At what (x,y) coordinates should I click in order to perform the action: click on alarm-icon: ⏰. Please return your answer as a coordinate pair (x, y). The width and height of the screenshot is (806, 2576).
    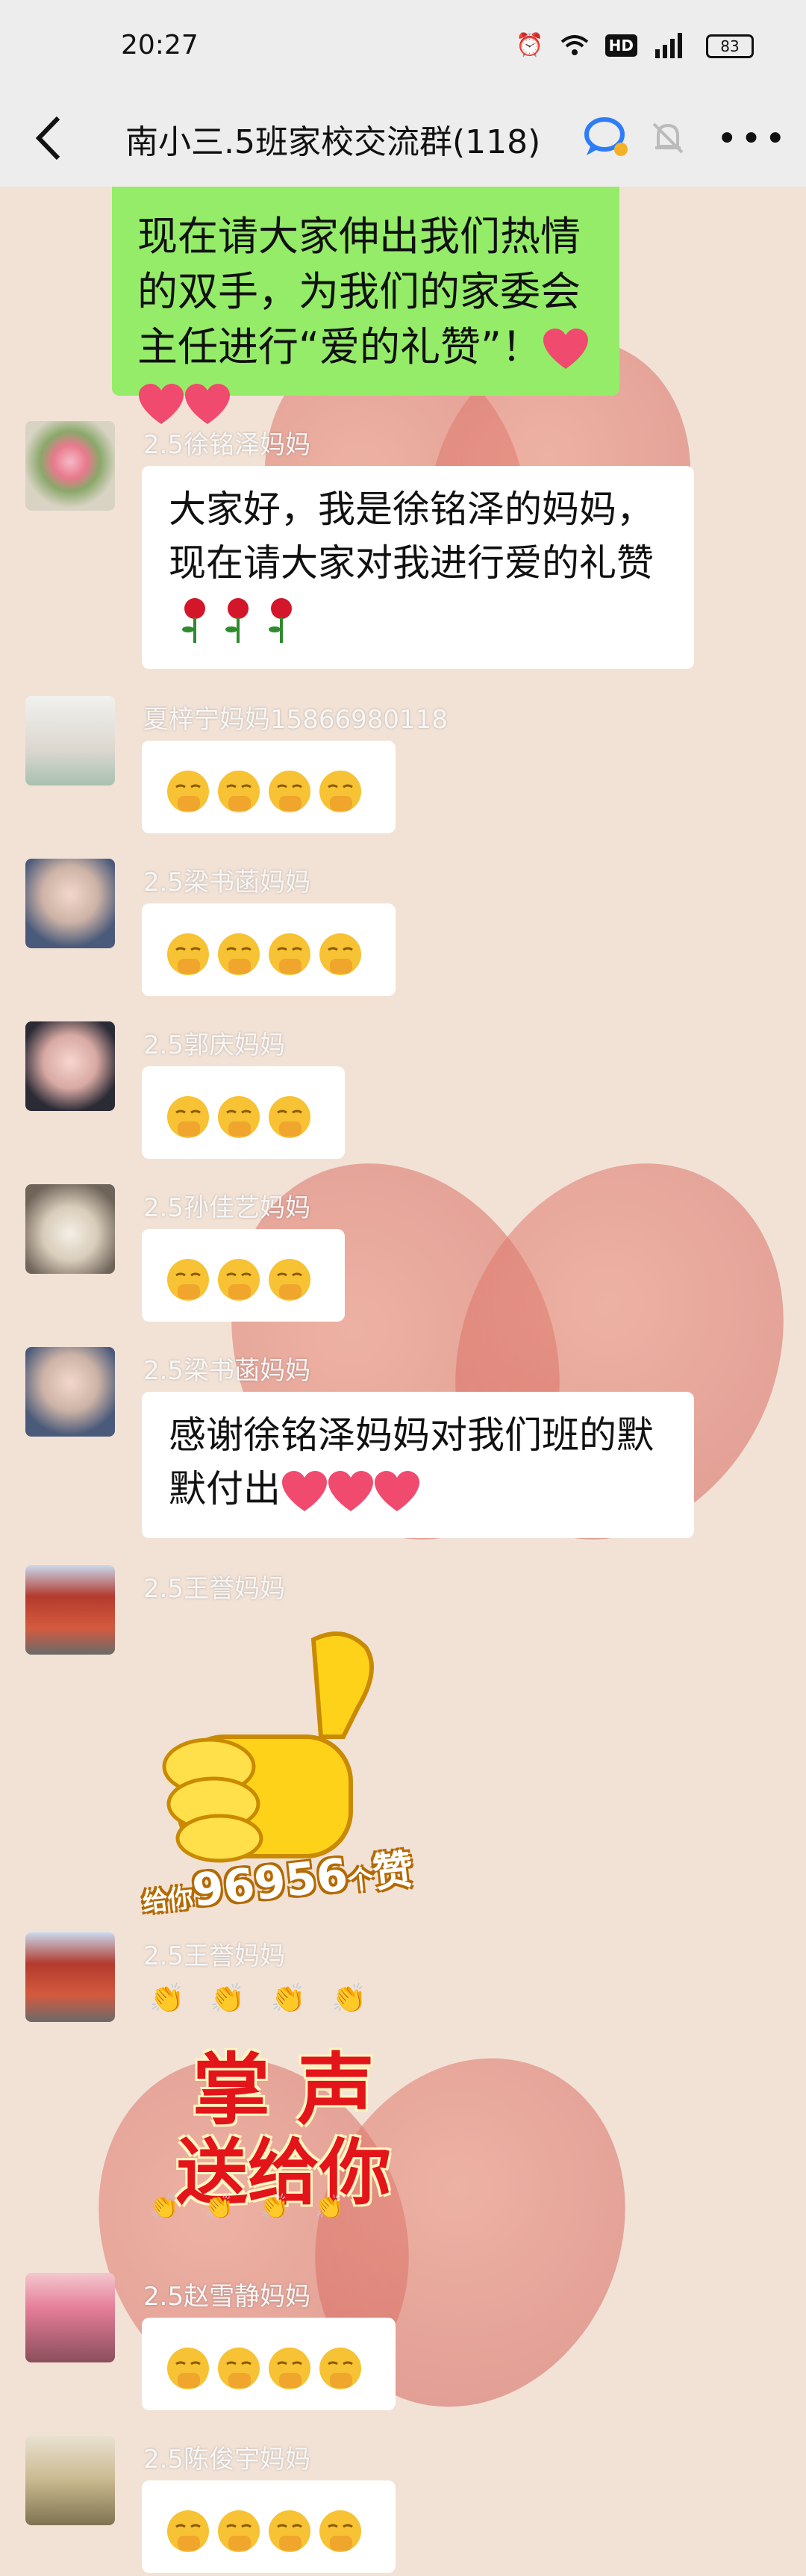
    Looking at the image, I should click on (530, 45).